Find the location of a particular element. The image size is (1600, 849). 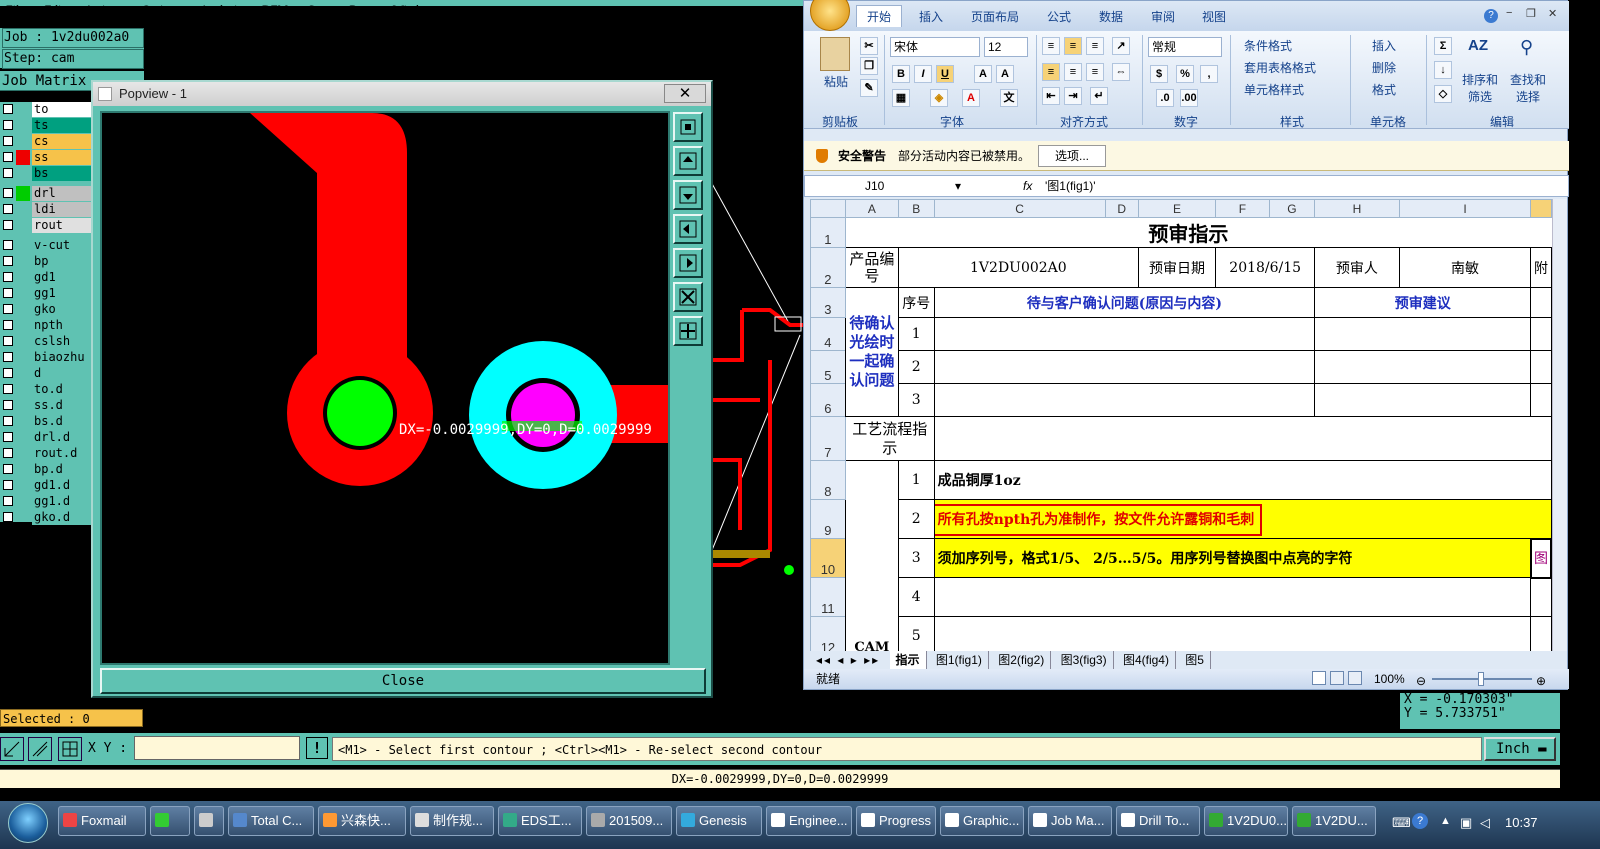

menu-item: Analysis is located at coordinates (221, 4).